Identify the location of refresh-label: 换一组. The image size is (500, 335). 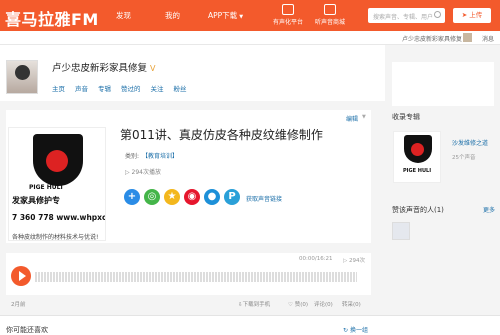
(358, 330).